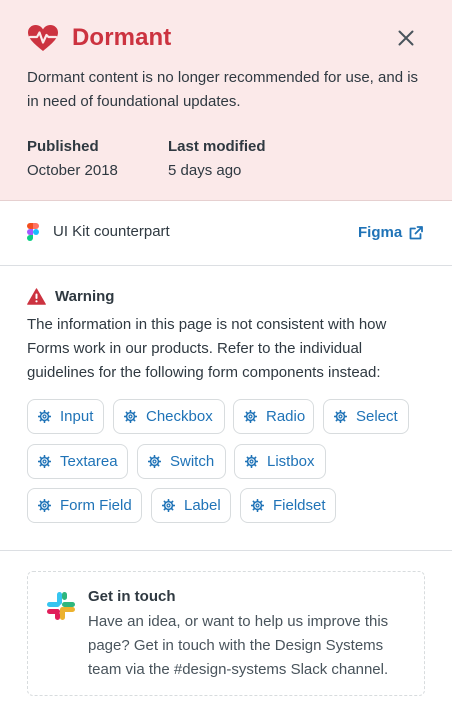 This screenshot has width=452, height=714. Describe the element at coordinates (380, 232) in the screenshot. I see `figma-link-label: Figma` at that location.